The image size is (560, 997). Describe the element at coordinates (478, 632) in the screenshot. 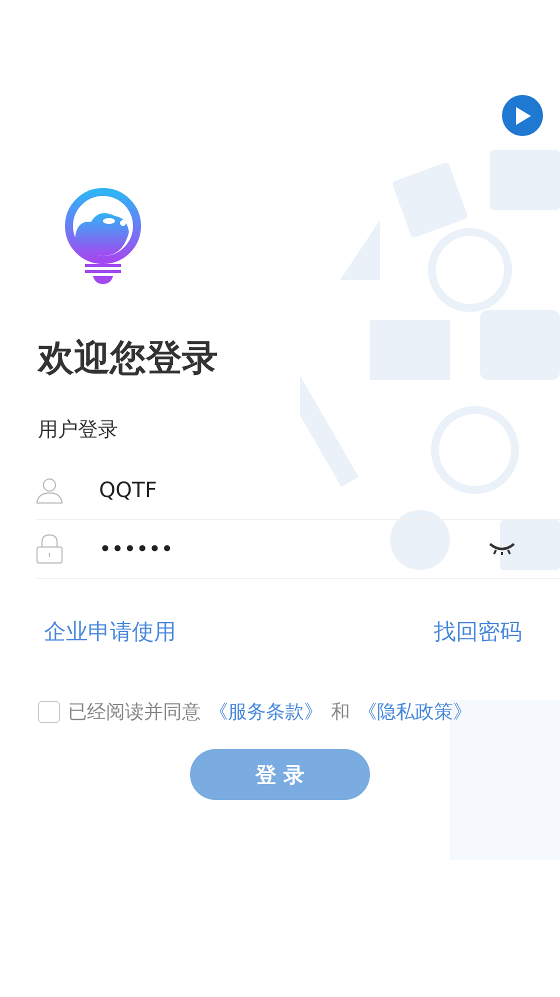

I see `text-link: 找回密码` at that location.